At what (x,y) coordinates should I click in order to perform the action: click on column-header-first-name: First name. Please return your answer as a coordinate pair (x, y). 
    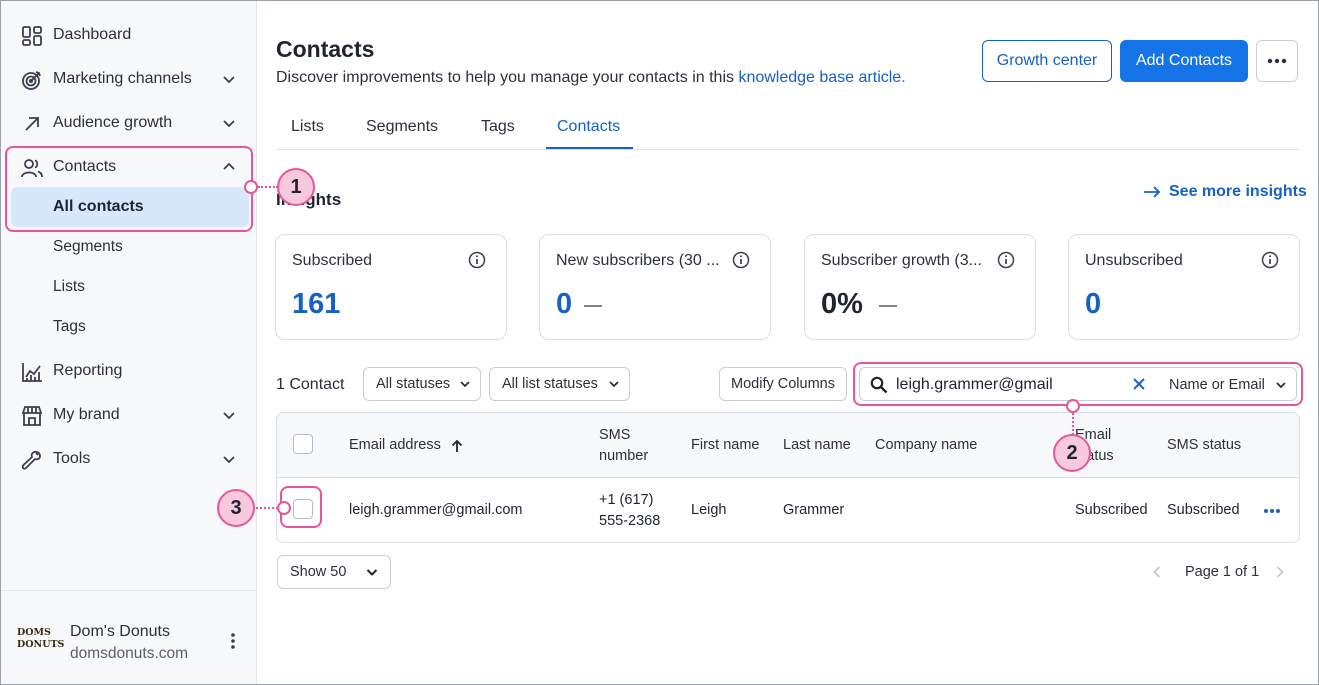
    Looking at the image, I should click on (725, 445).